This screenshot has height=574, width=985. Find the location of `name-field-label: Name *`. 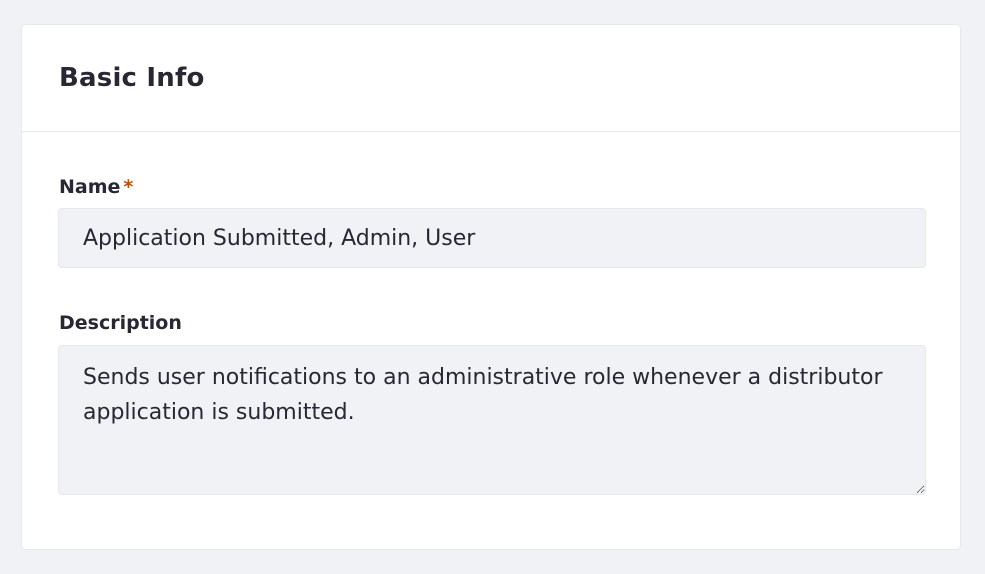

name-field-label: Name * is located at coordinates (96, 187).